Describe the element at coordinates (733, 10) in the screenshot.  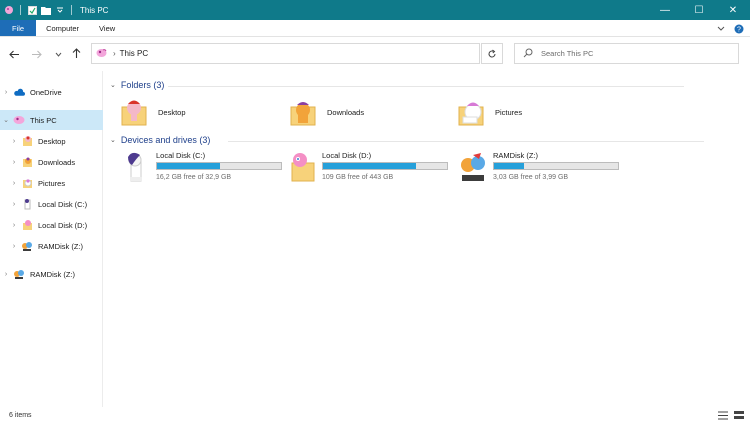
I see `close-button: ✕` at that location.